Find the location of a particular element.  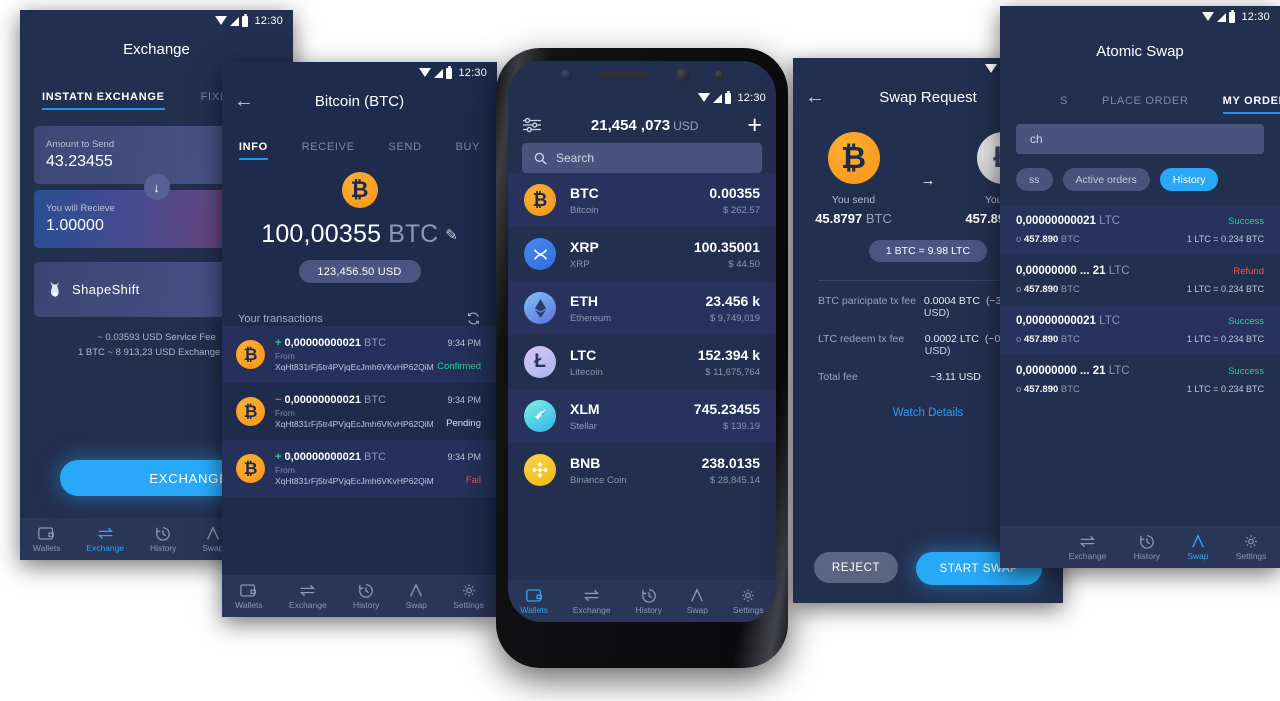

tab-info: INFO is located at coordinates (253, 150).